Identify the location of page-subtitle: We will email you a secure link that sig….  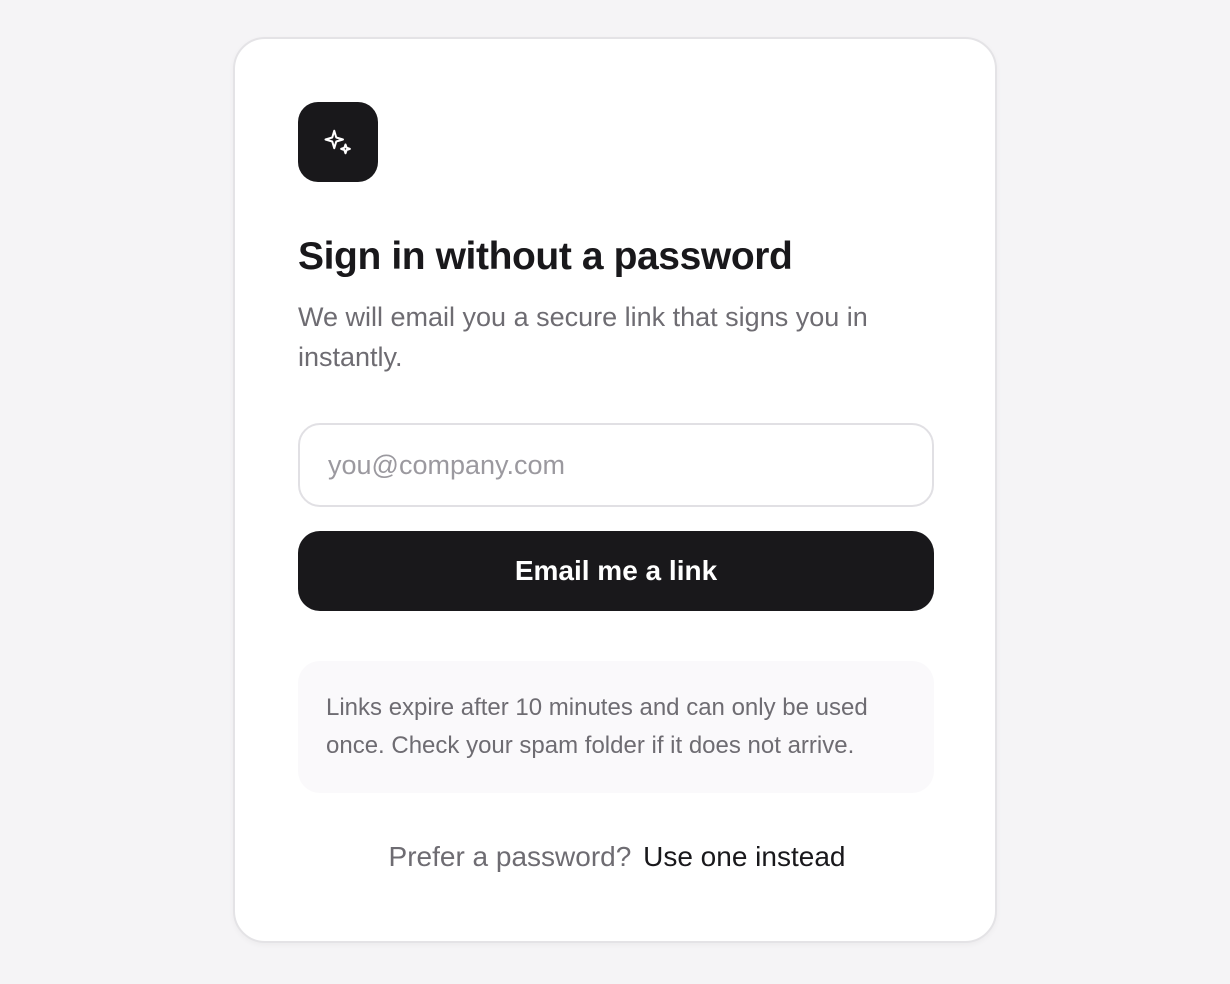
(583, 337).